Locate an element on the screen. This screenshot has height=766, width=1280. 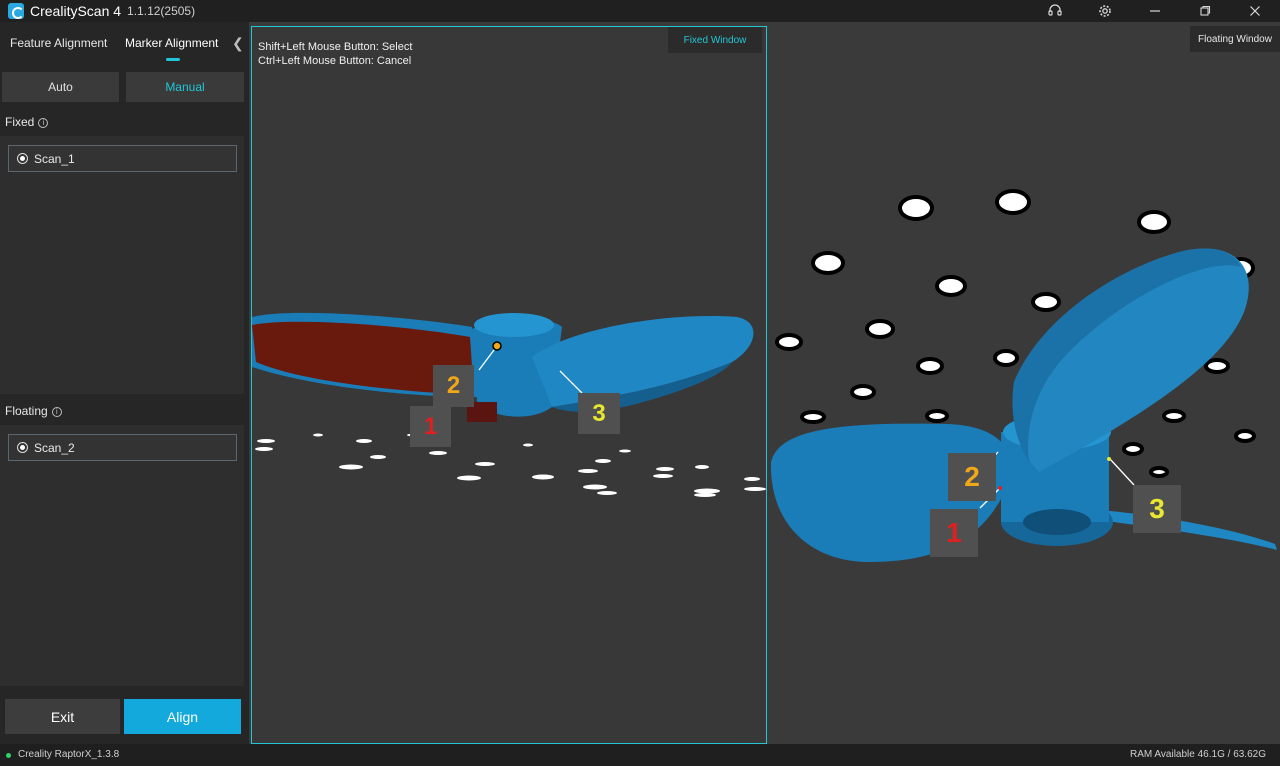
align-button: Align is located at coordinates (182, 716).